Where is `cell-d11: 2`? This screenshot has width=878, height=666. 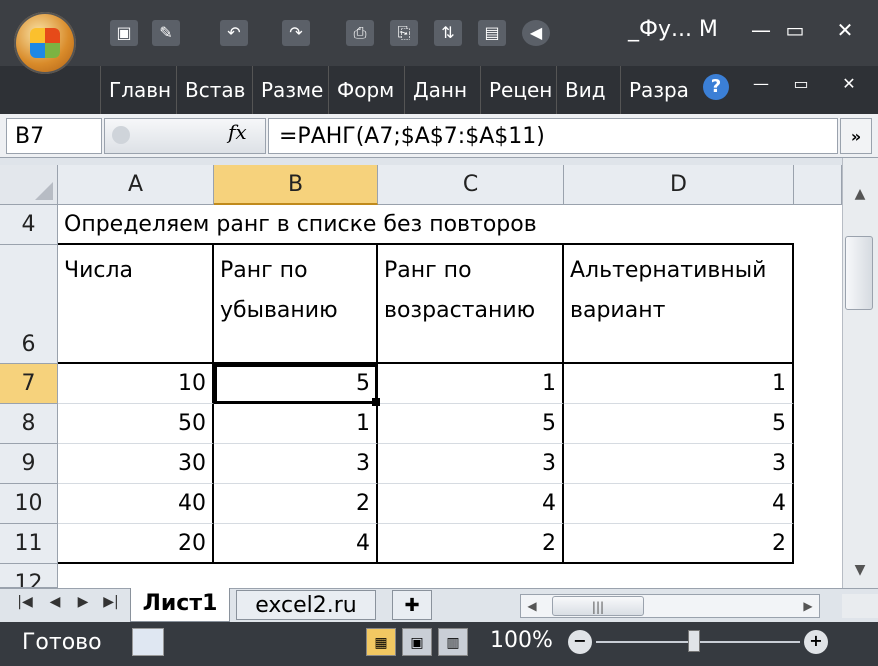
cell-d11: 2 is located at coordinates (679, 544).